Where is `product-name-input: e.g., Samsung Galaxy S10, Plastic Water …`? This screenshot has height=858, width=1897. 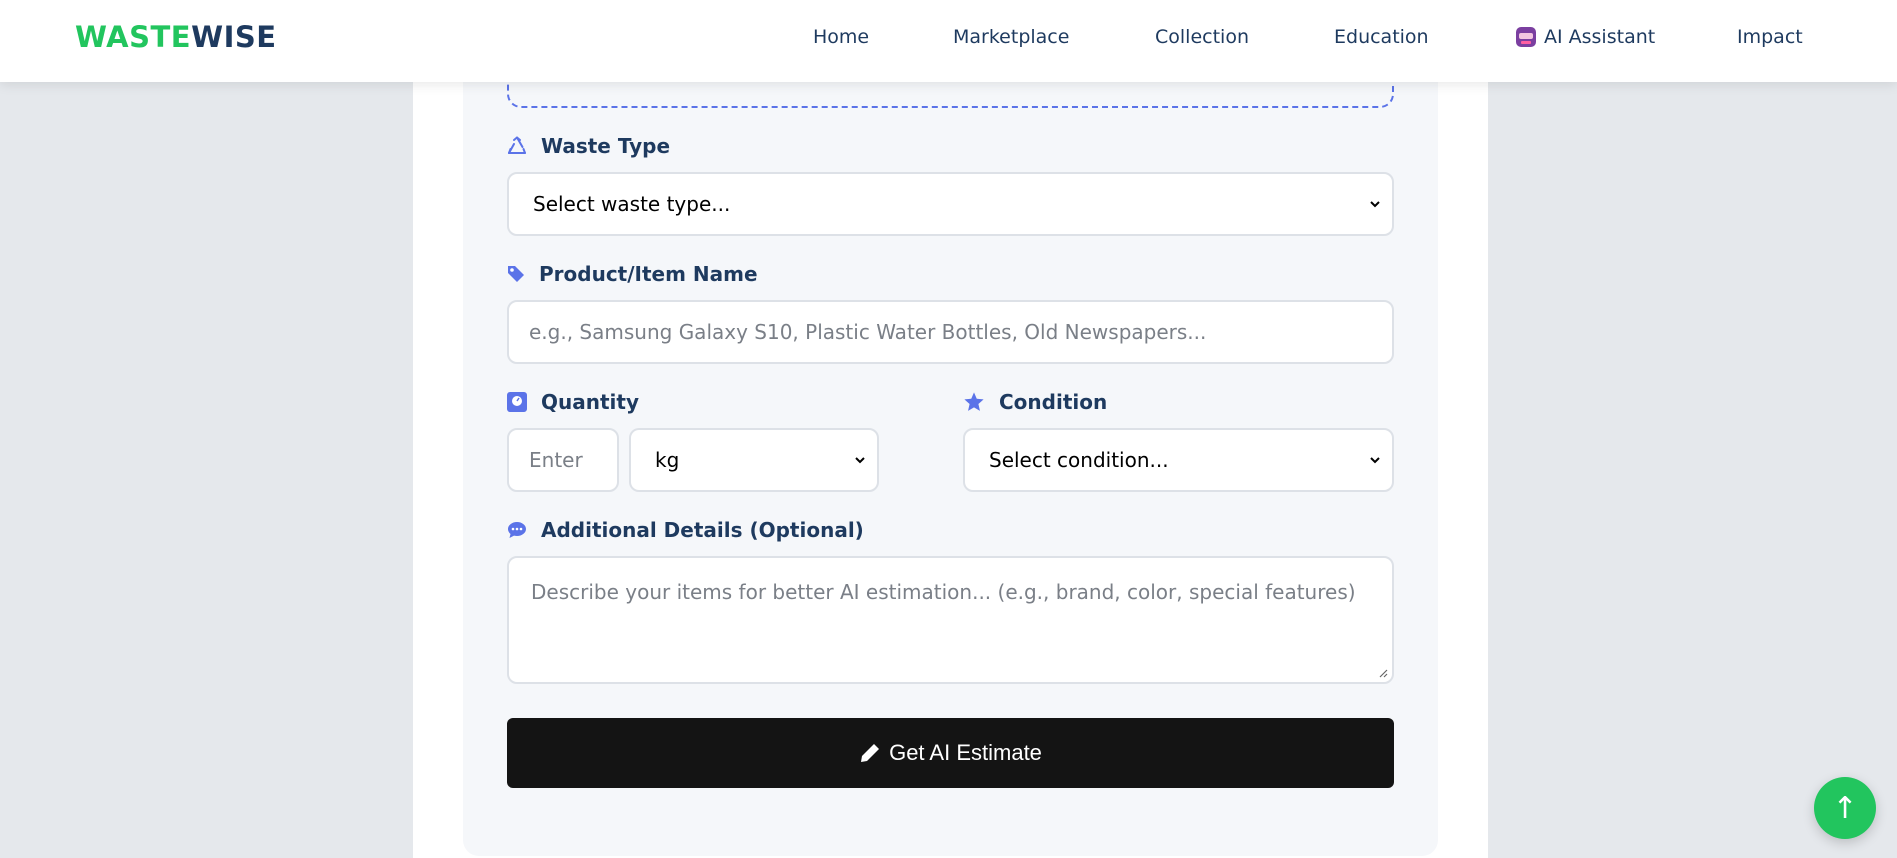
product-name-input: e.g., Samsung Galaxy S10, Plastic Water … is located at coordinates (950, 332).